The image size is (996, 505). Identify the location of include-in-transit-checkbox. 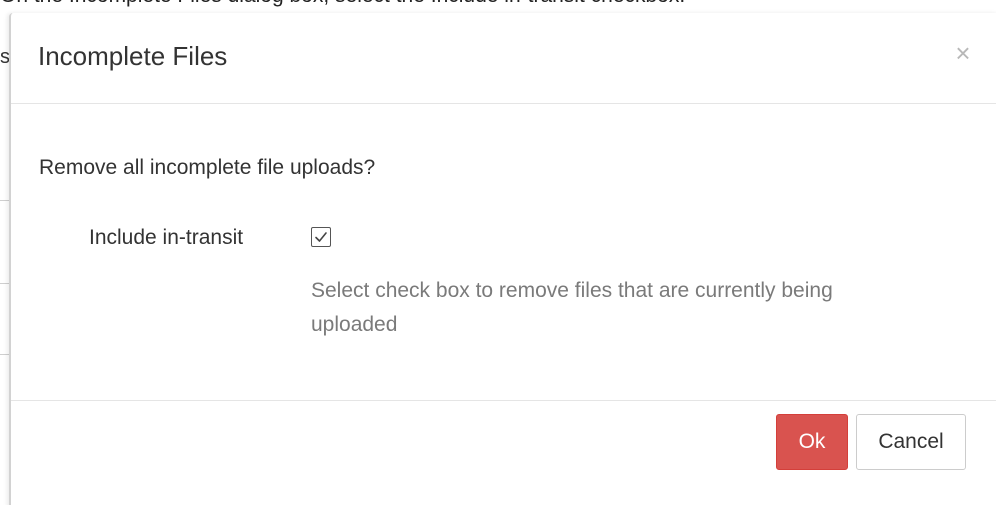
(321, 237).